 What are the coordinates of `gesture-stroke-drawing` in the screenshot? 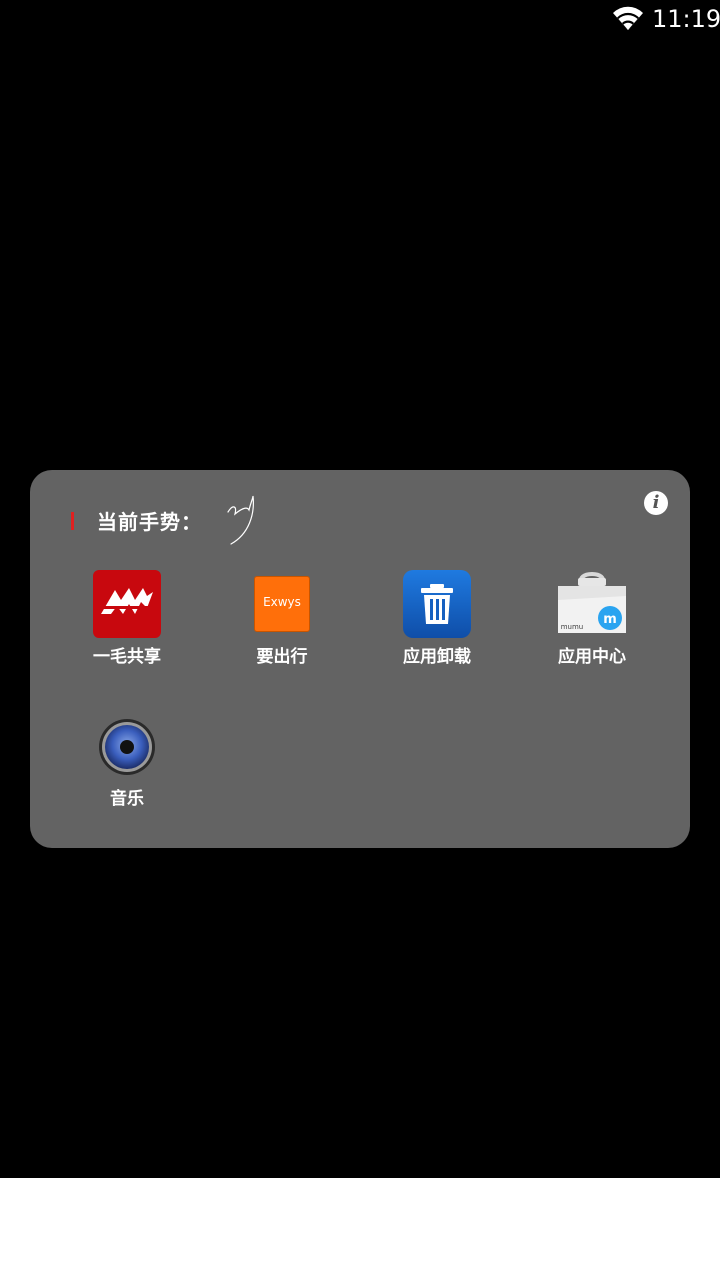 It's located at (240, 520).